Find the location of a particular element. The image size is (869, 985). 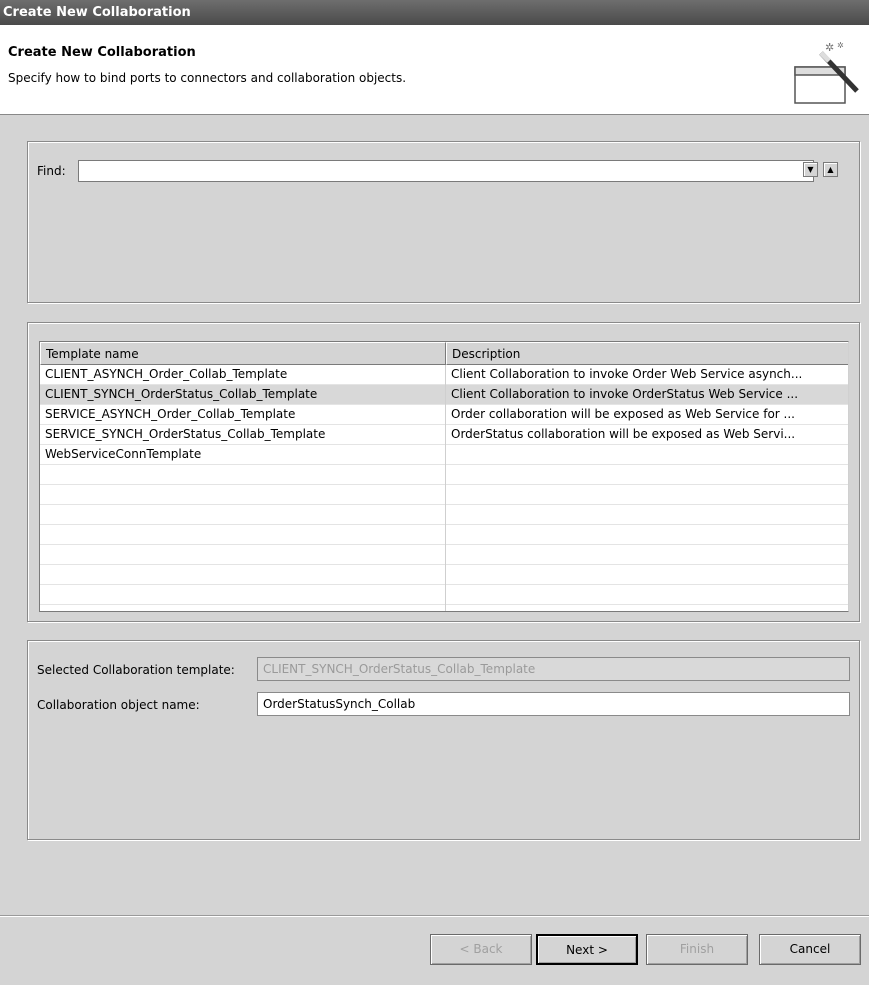

page-title: Create New Collaboration is located at coordinates (102, 52).